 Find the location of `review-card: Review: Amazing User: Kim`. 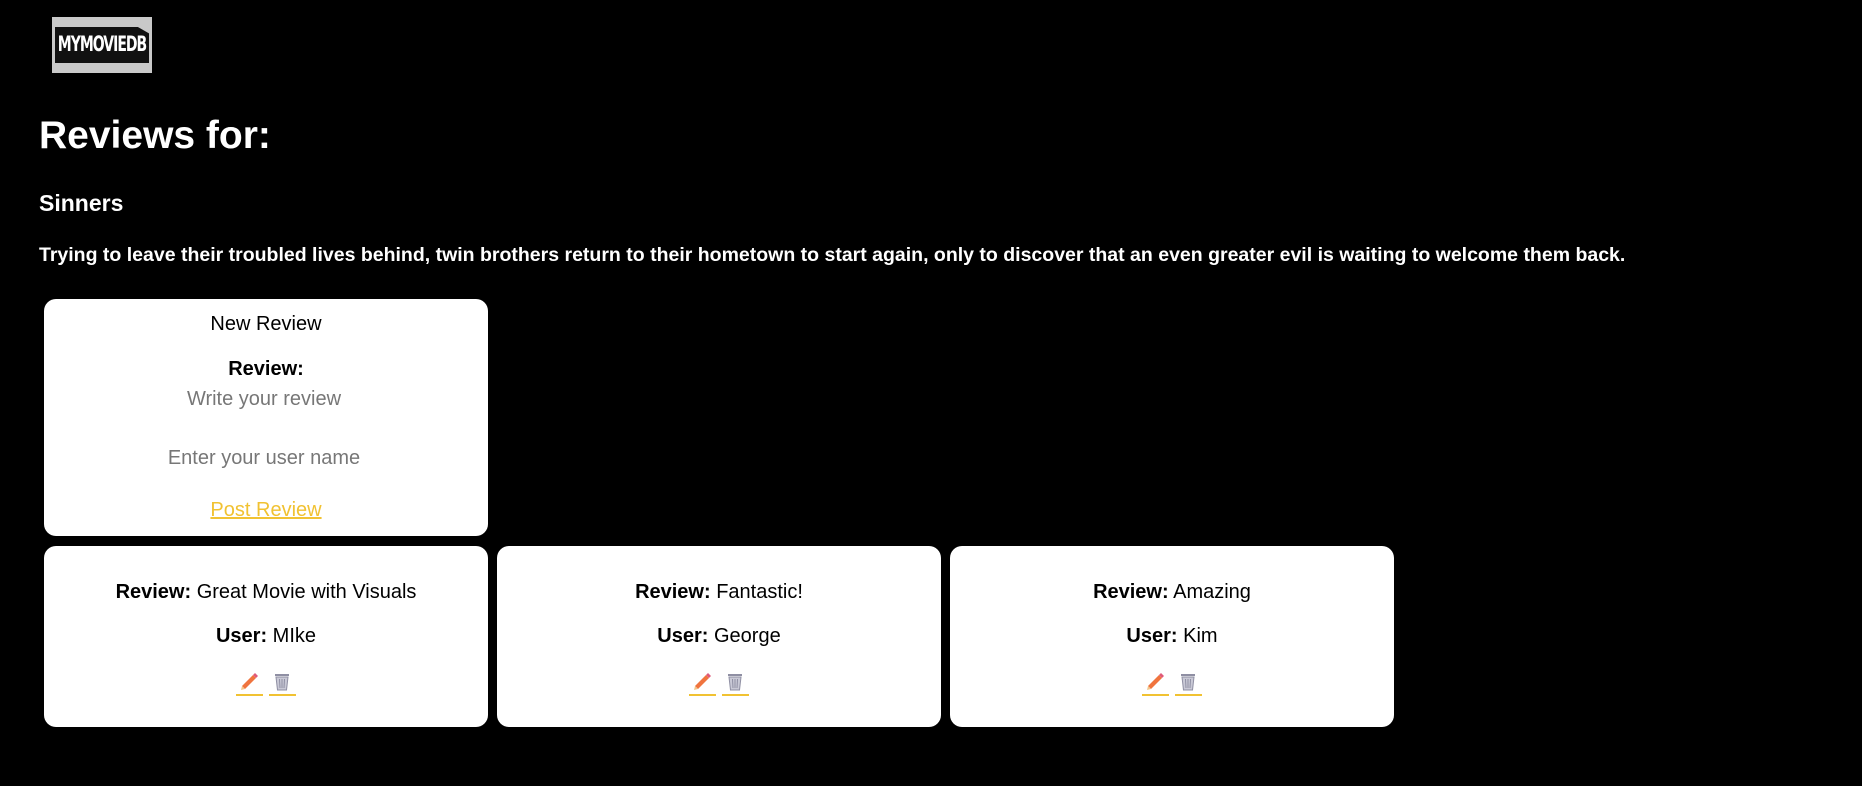

review-card: Review: Amazing User: Kim is located at coordinates (1172, 636).